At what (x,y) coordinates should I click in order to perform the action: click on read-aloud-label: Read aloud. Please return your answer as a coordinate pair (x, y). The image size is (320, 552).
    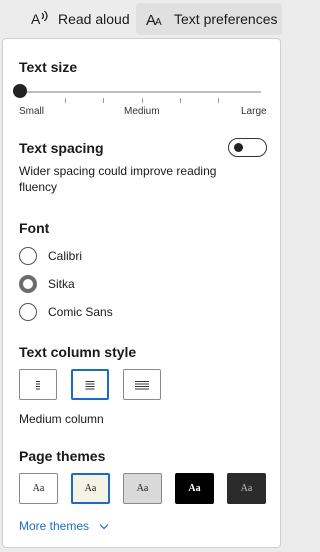
    Looking at the image, I should click on (94, 19).